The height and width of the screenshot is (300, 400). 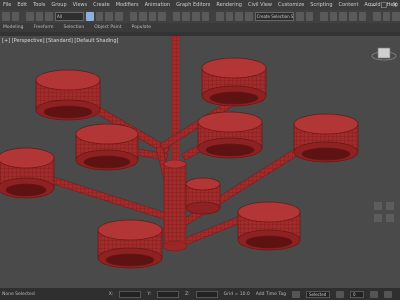 What do you see at coordinates (340, 294) in the screenshot?
I see `play-icon` at bounding box center [340, 294].